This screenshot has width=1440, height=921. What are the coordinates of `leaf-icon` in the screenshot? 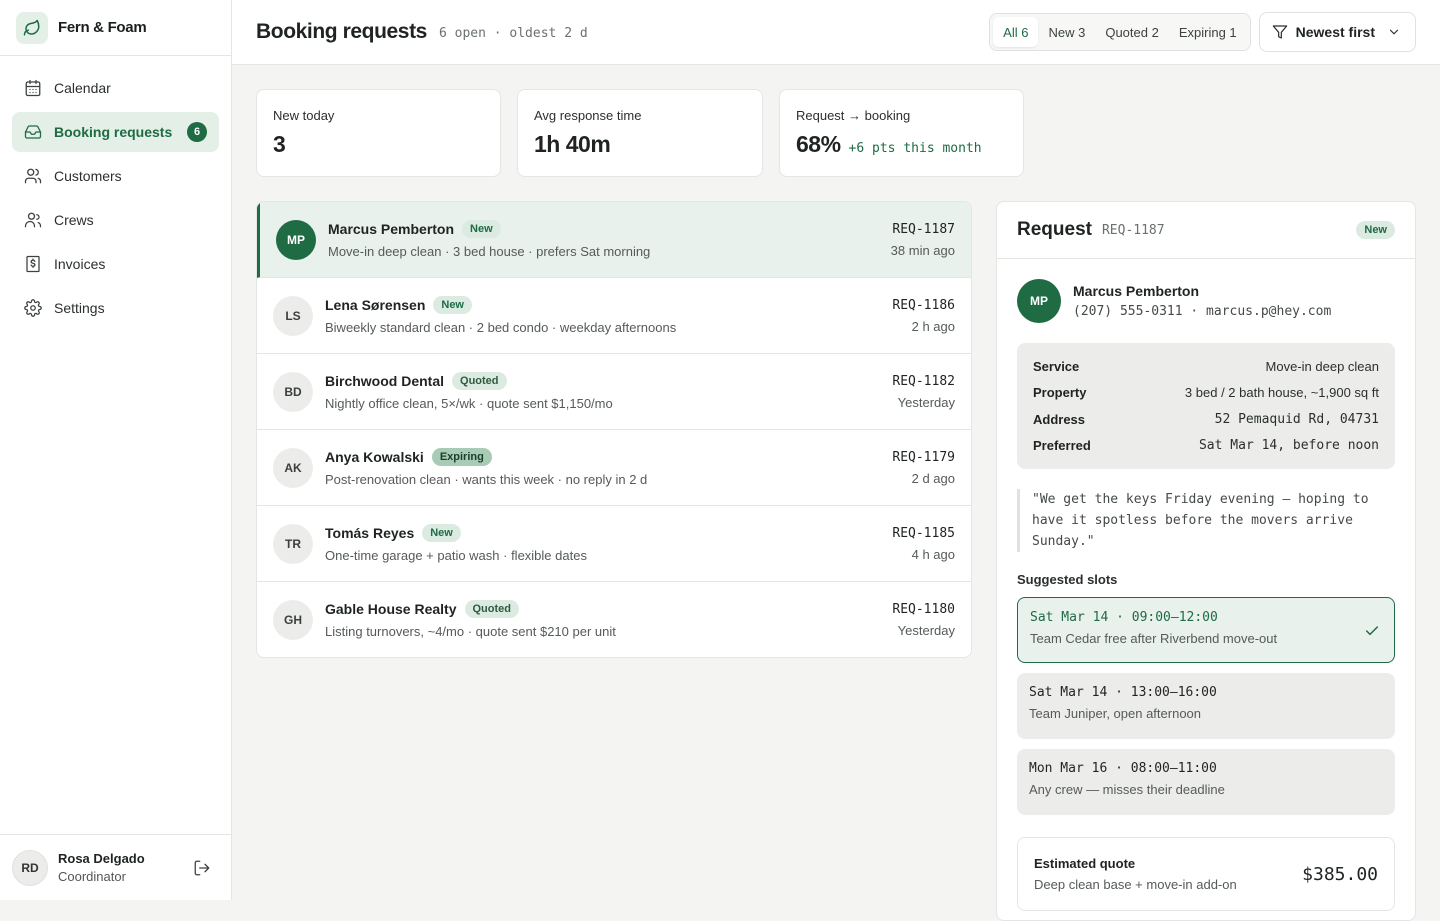 It's located at (32, 27).